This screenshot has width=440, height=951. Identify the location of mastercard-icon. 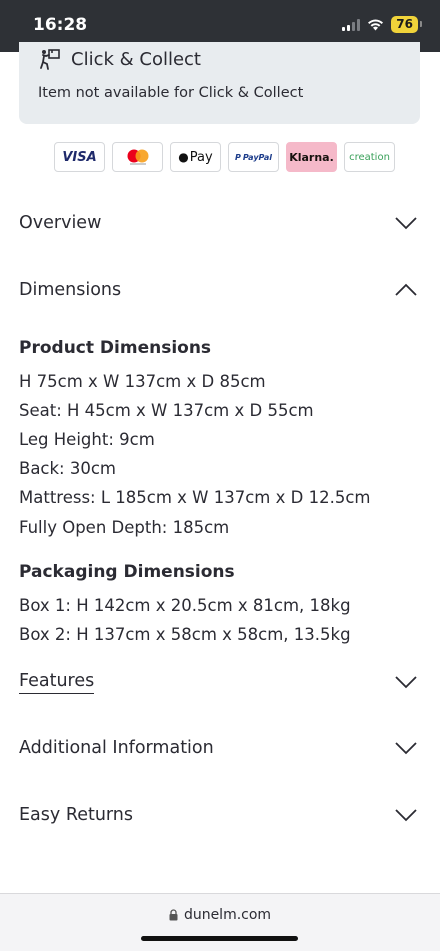
(137, 157).